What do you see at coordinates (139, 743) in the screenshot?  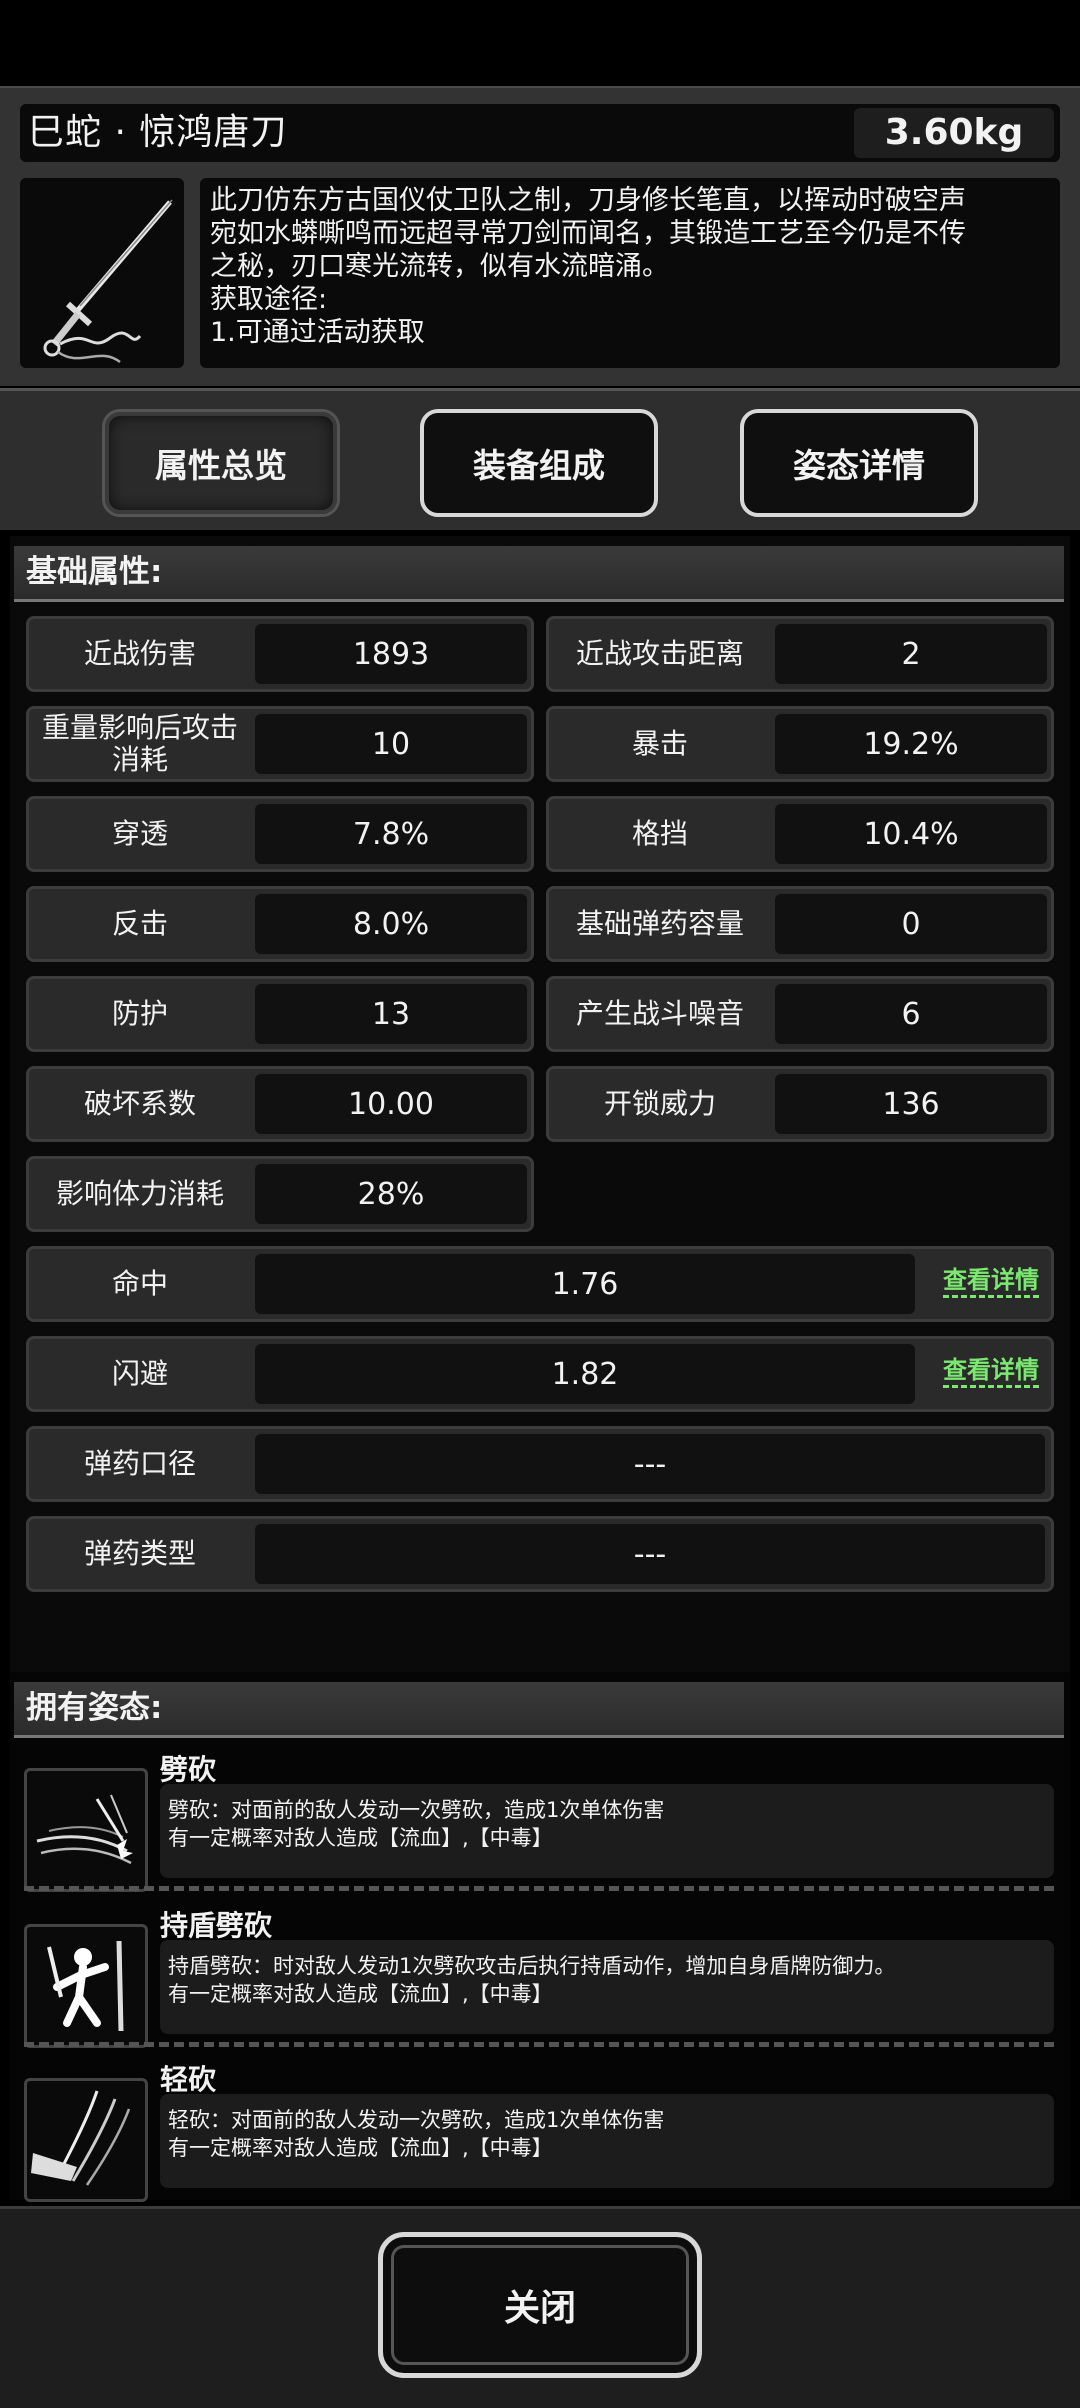 I see `attr-label: 重量影响后攻击消耗` at bounding box center [139, 743].